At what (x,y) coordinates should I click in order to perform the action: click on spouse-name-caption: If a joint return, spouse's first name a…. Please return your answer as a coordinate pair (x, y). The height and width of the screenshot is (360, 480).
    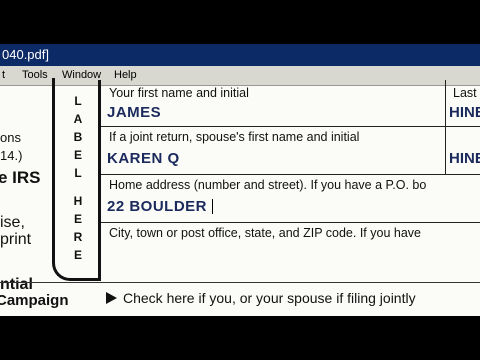
    Looking at the image, I should click on (234, 137).